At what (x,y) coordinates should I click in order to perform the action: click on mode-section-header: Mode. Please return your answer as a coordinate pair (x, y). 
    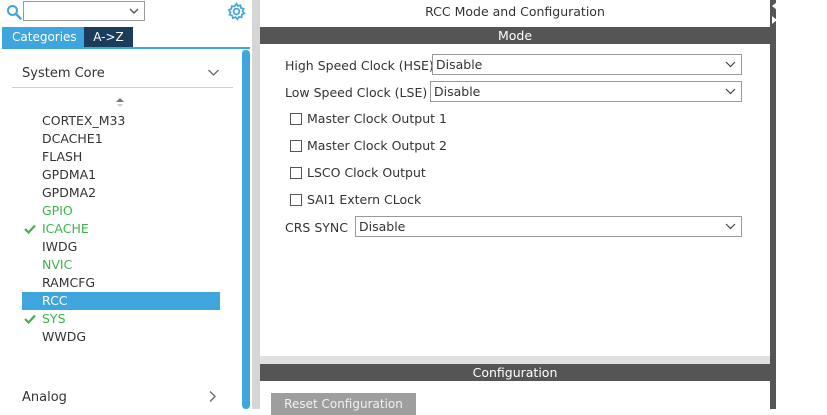
    Looking at the image, I should click on (515, 35).